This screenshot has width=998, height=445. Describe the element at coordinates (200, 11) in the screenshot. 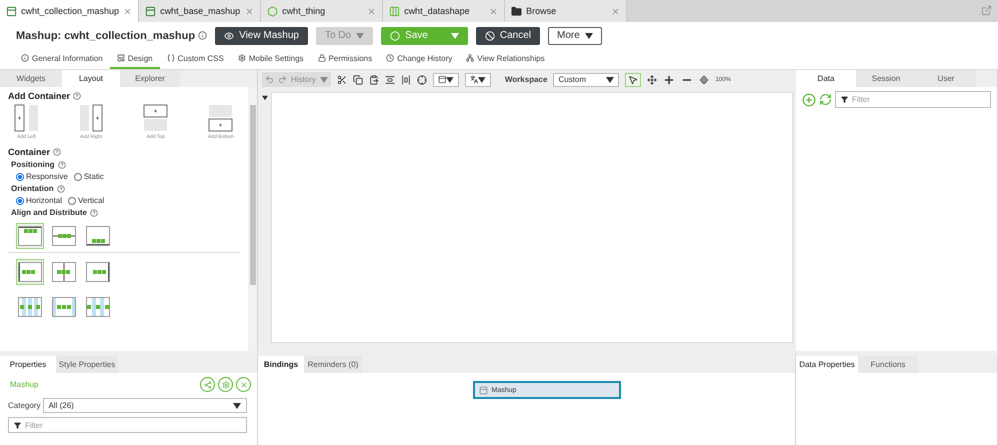

I see `document-tab: cwht_base_mashup` at that location.